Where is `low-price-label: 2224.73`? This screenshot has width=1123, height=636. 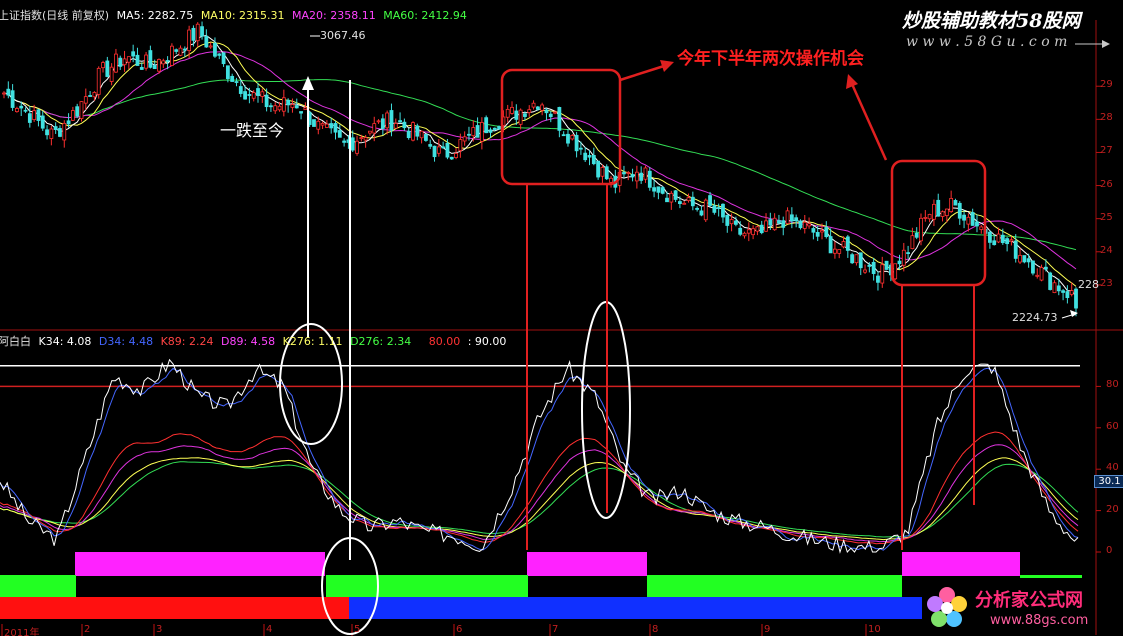 low-price-label: 2224.73 is located at coordinates (1035, 317).